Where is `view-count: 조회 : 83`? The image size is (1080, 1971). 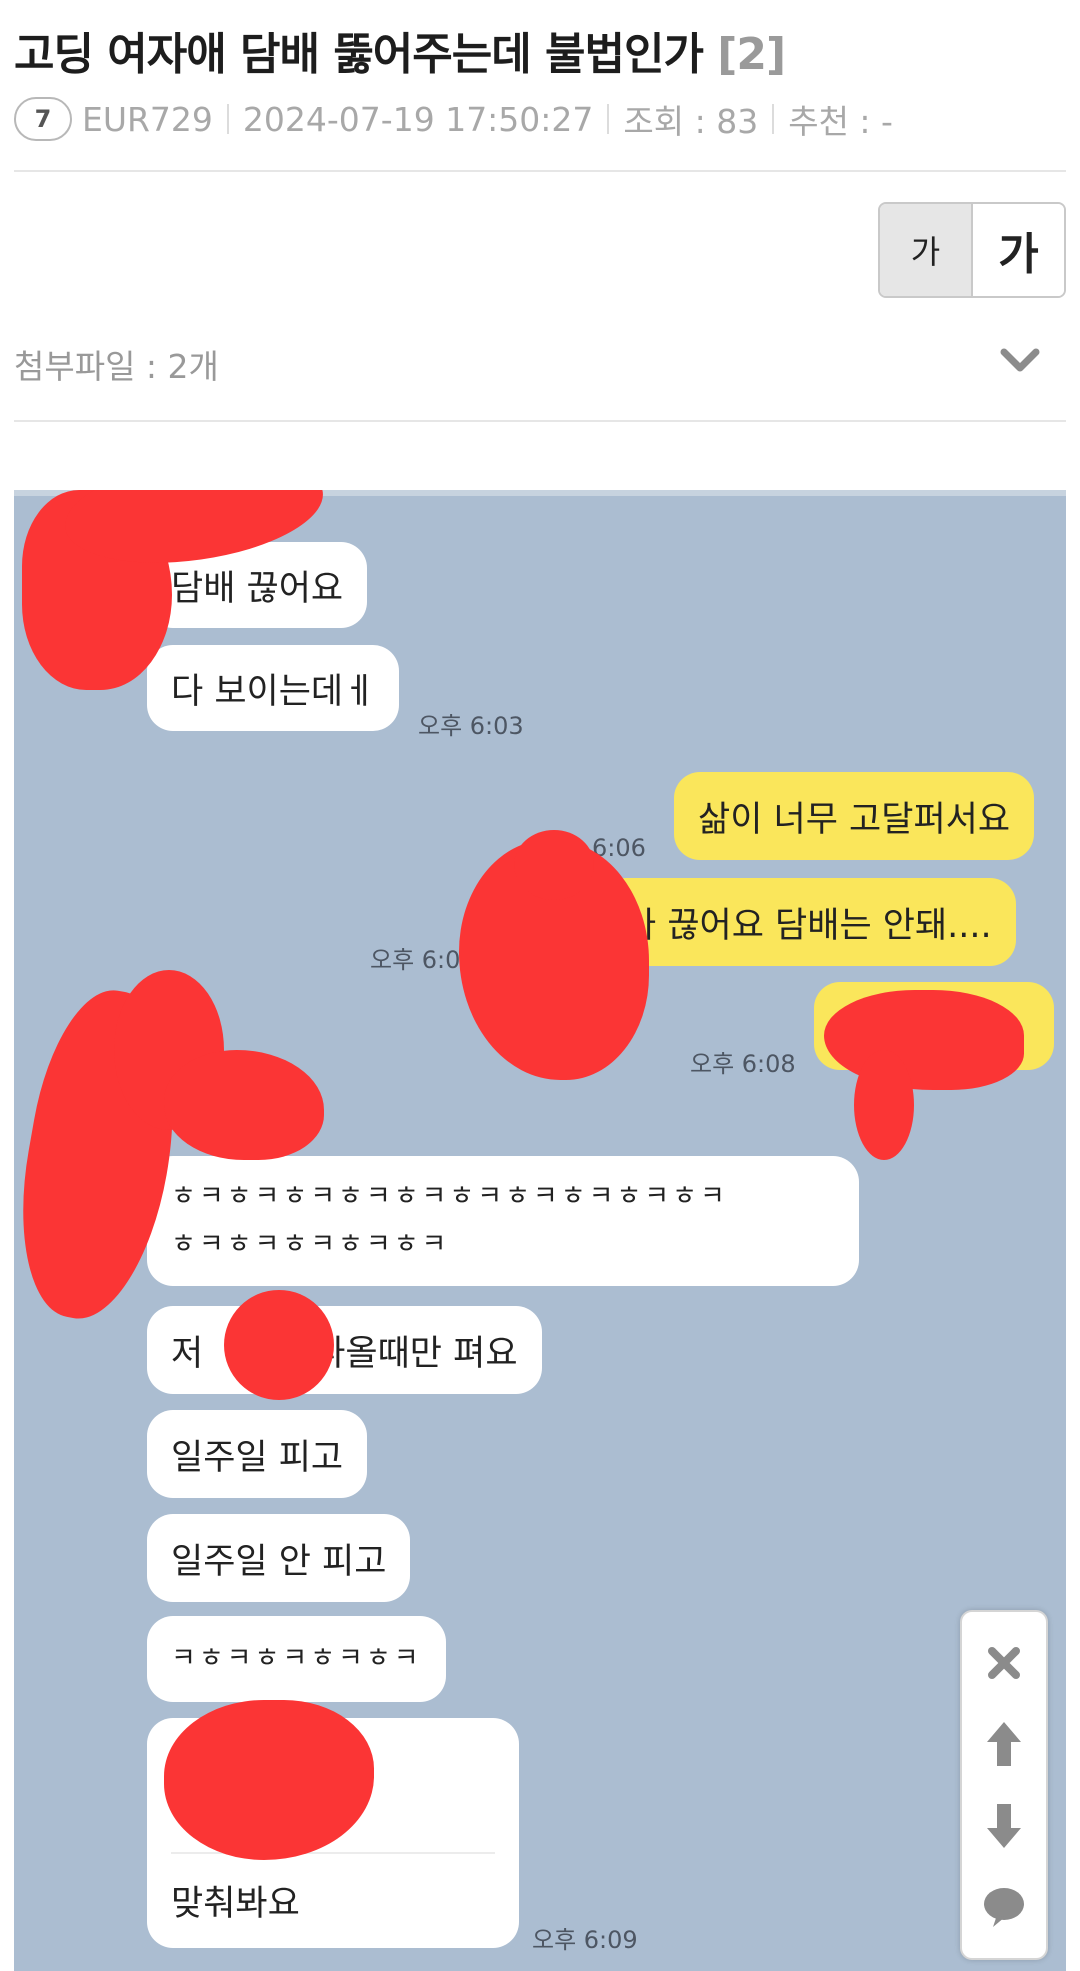
view-count: 조회 : 83 is located at coordinates (691, 121).